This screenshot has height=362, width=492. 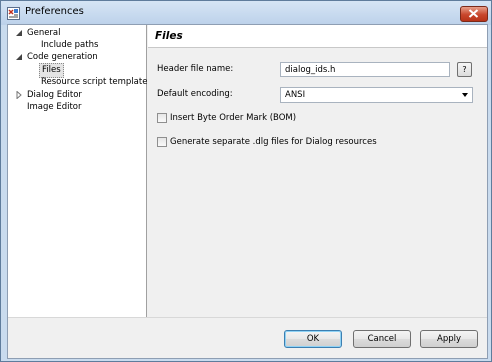 What do you see at coordinates (382, 339) in the screenshot?
I see `cancel-button: Cancel` at bounding box center [382, 339].